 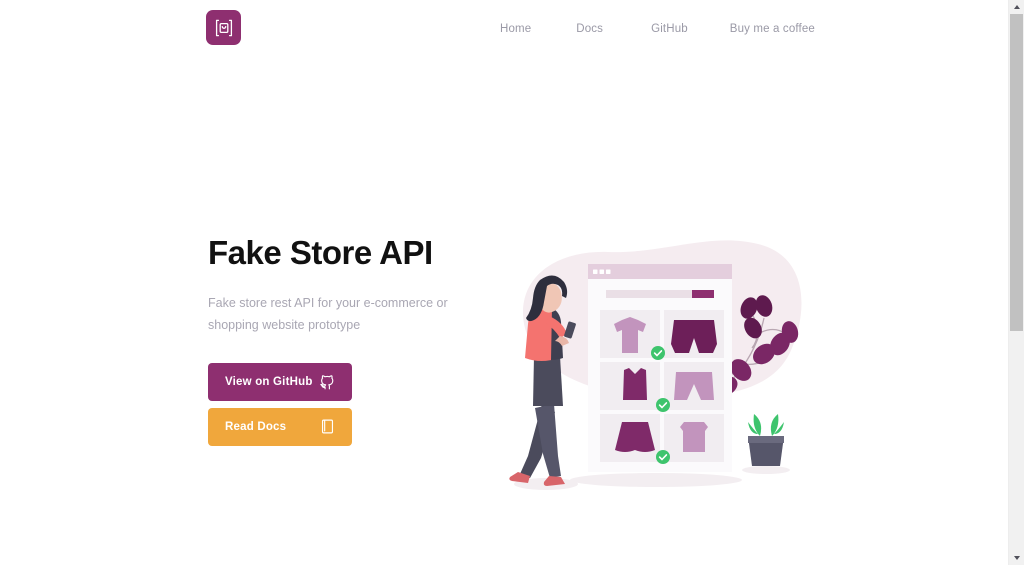 I want to click on potted-plant, so click(x=766, y=444).